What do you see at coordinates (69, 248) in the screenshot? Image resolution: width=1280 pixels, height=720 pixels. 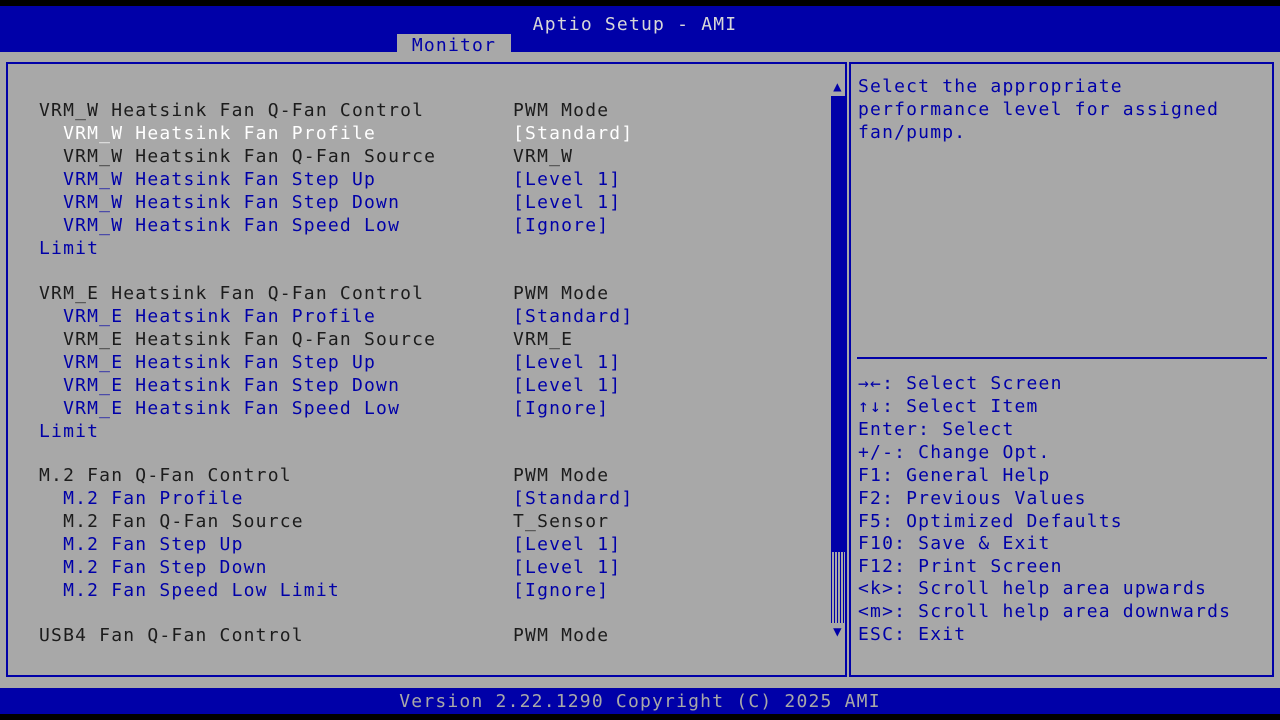 I see `setting-vrm-w-speed-low-label-cont: Limit` at bounding box center [69, 248].